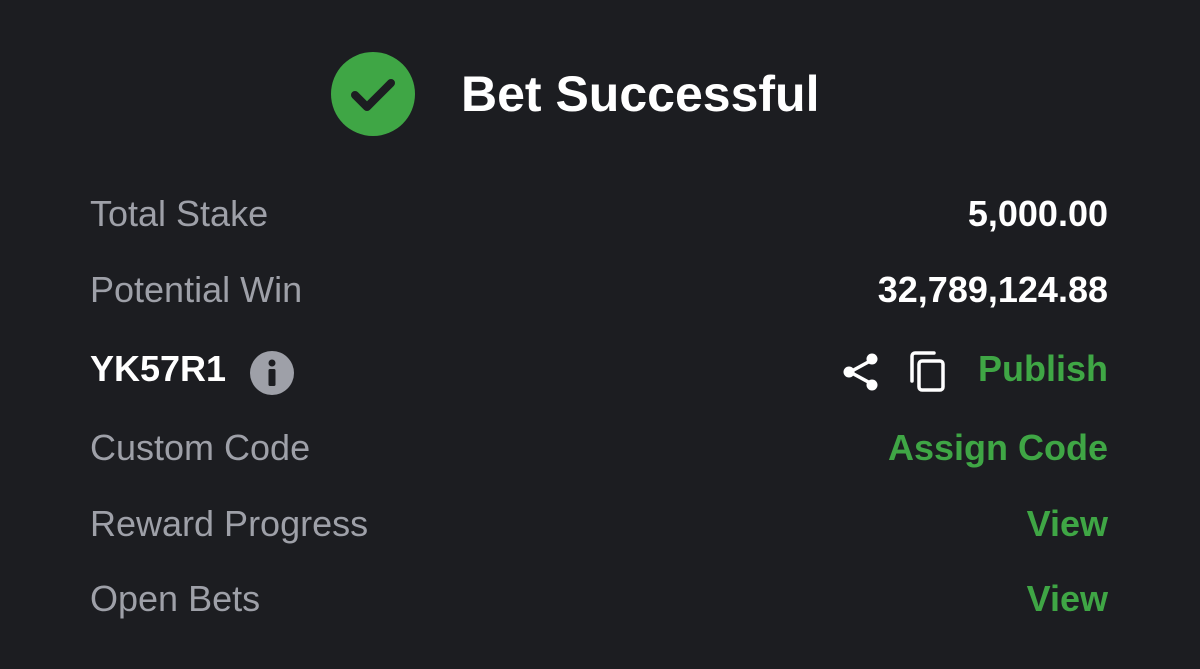  I want to click on custom-code-row: Custom Code Assign Code, so click(599, 448).